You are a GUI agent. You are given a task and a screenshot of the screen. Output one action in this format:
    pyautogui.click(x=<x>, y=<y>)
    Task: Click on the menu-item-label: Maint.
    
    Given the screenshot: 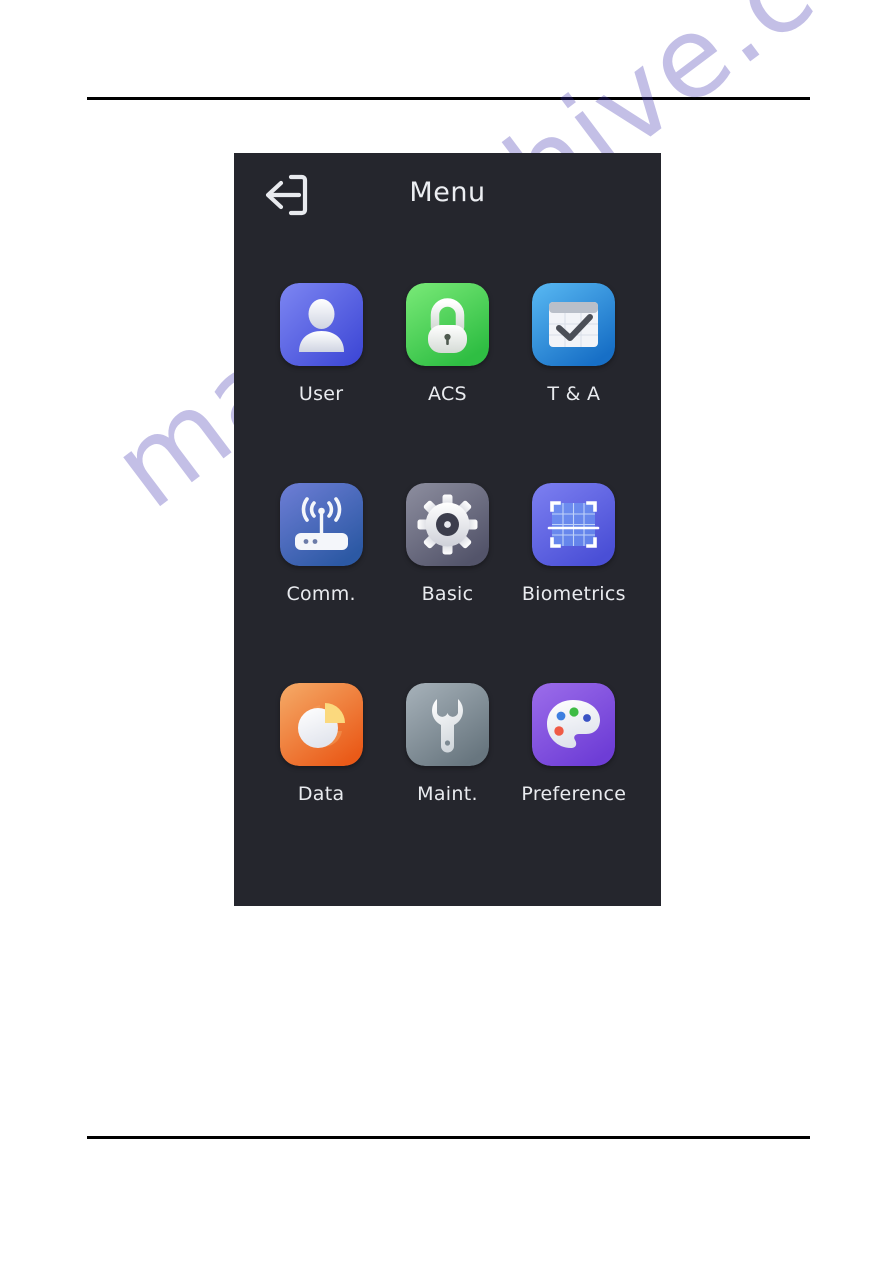 What is the action you would take?
    pyautogui.click(x=447, y=794)
    